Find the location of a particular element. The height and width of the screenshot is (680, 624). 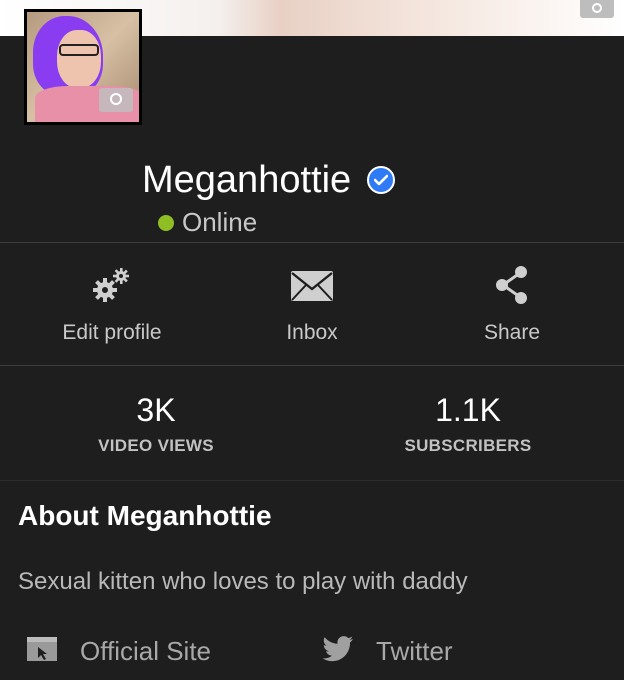

stat-caption: VIDEO VIEWS is located at coordinates (156, 445).